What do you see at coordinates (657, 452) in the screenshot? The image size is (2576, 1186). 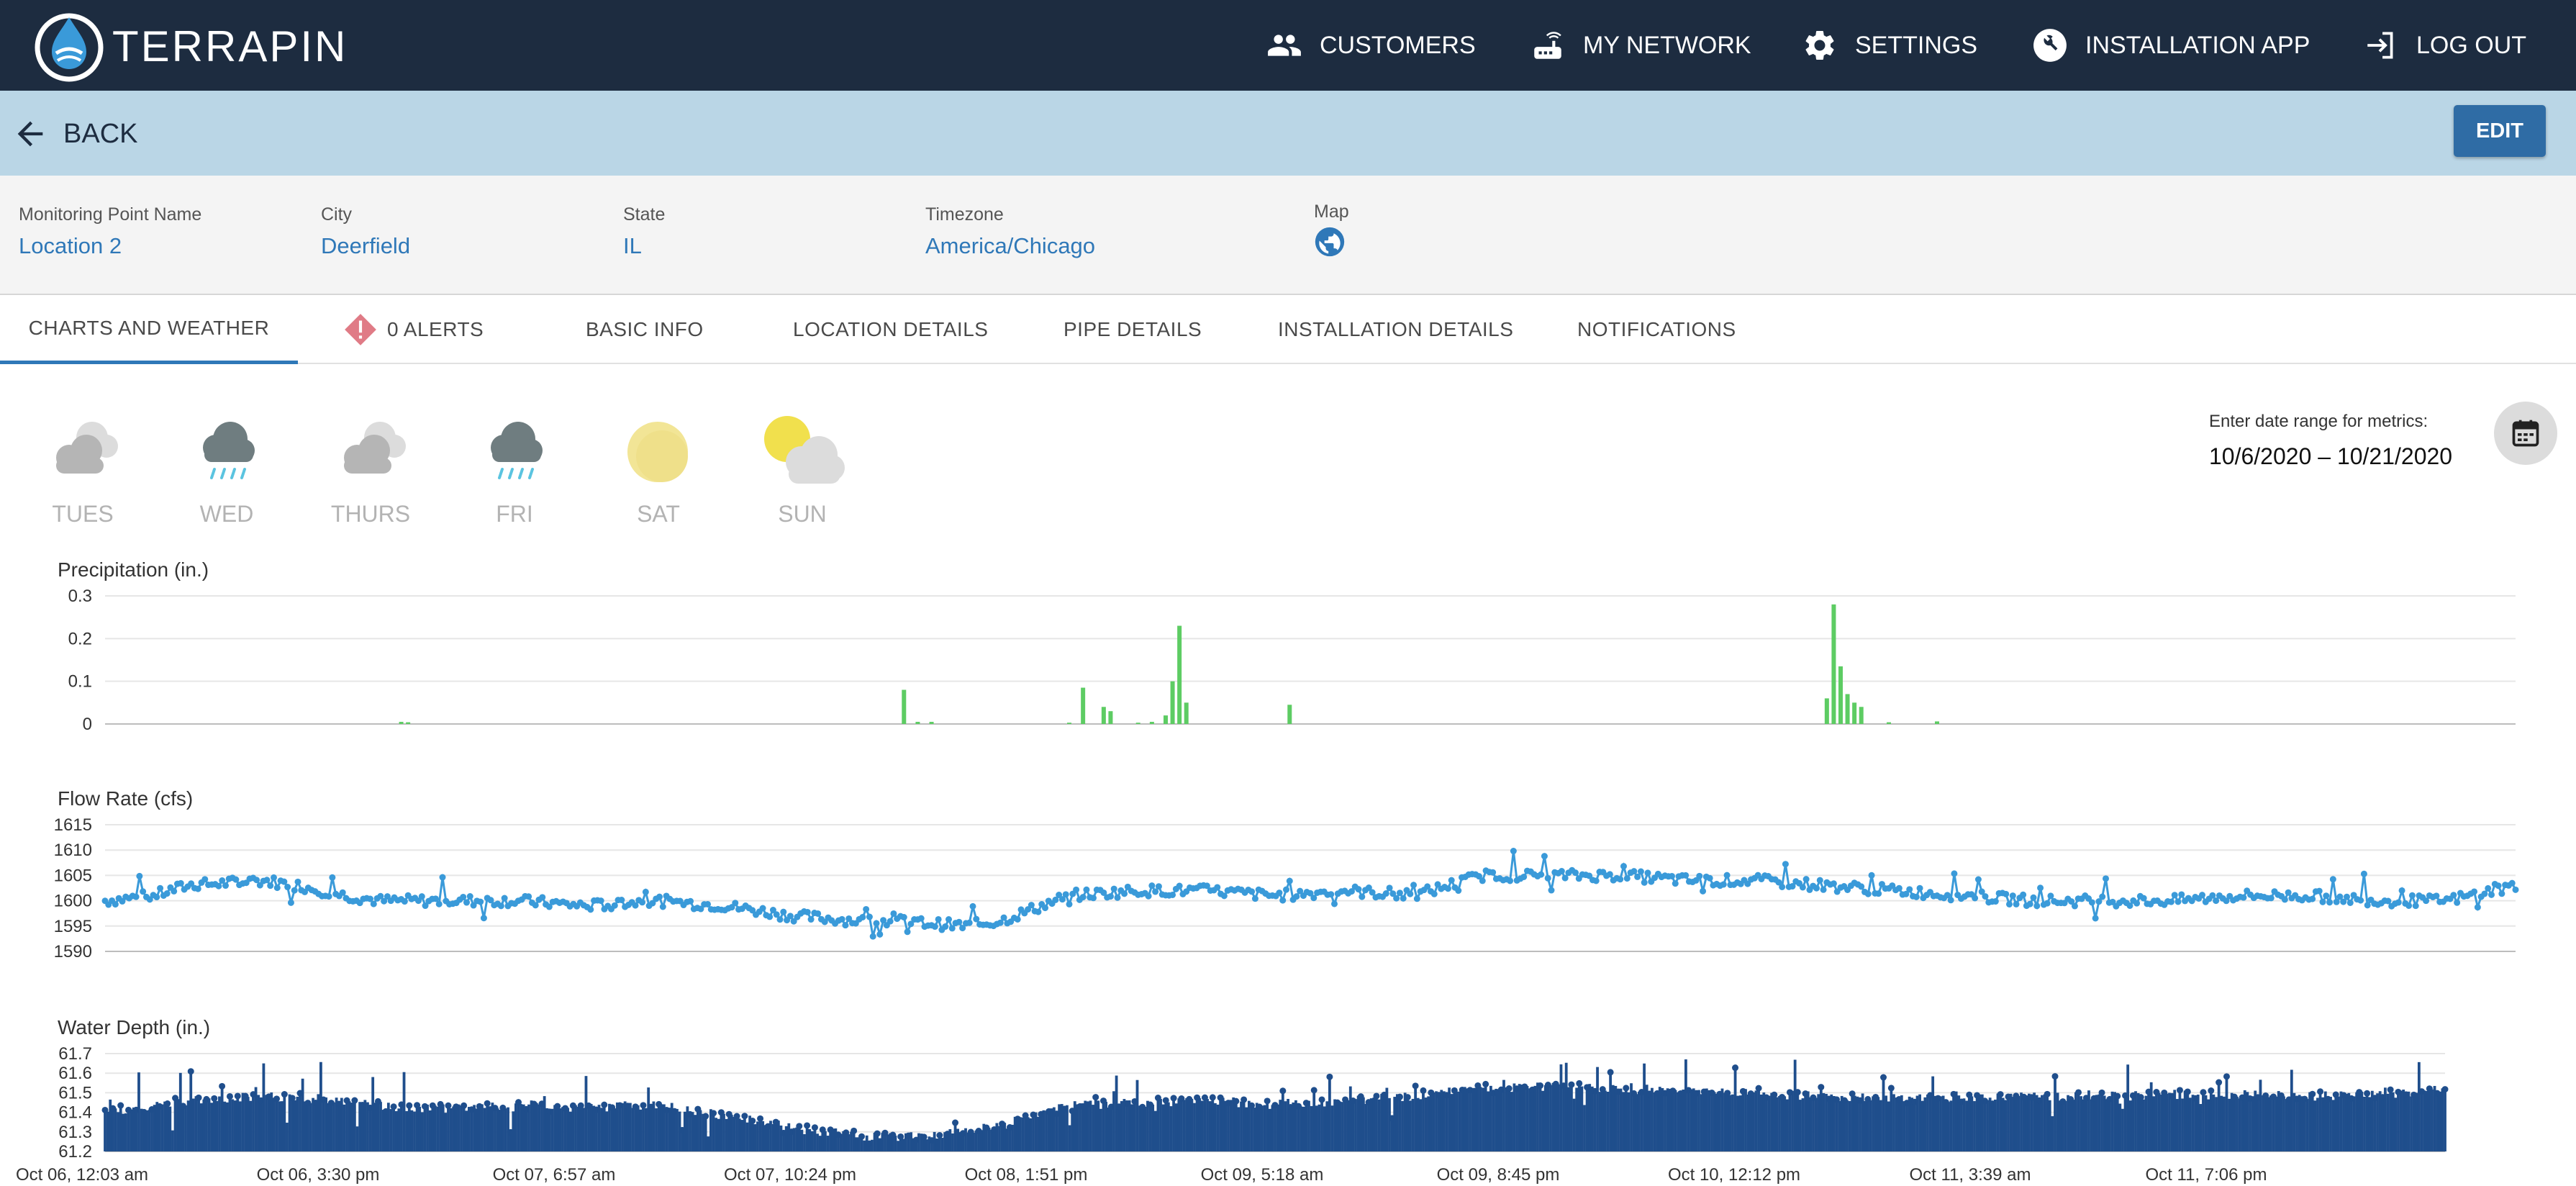 I see `sun-icon` at bounding box center [657, 452].